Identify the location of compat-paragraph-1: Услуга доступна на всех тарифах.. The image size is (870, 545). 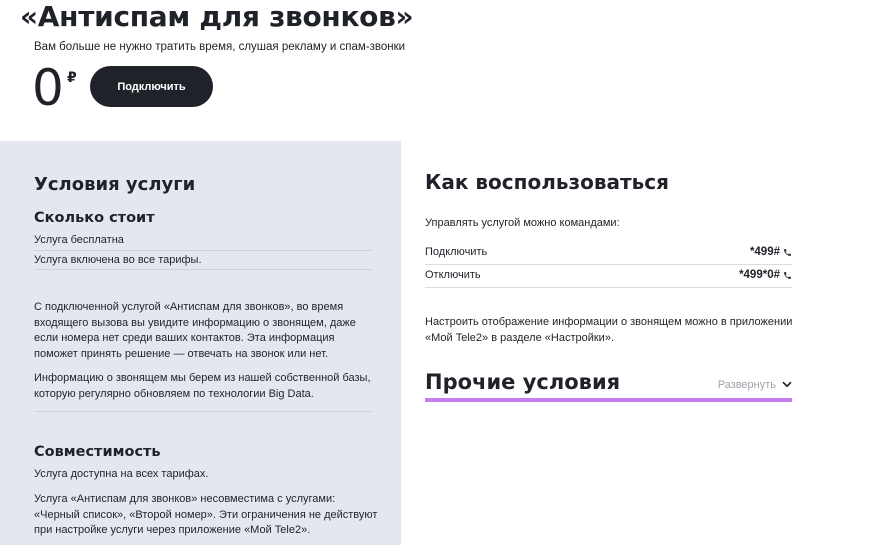
(121, 474).